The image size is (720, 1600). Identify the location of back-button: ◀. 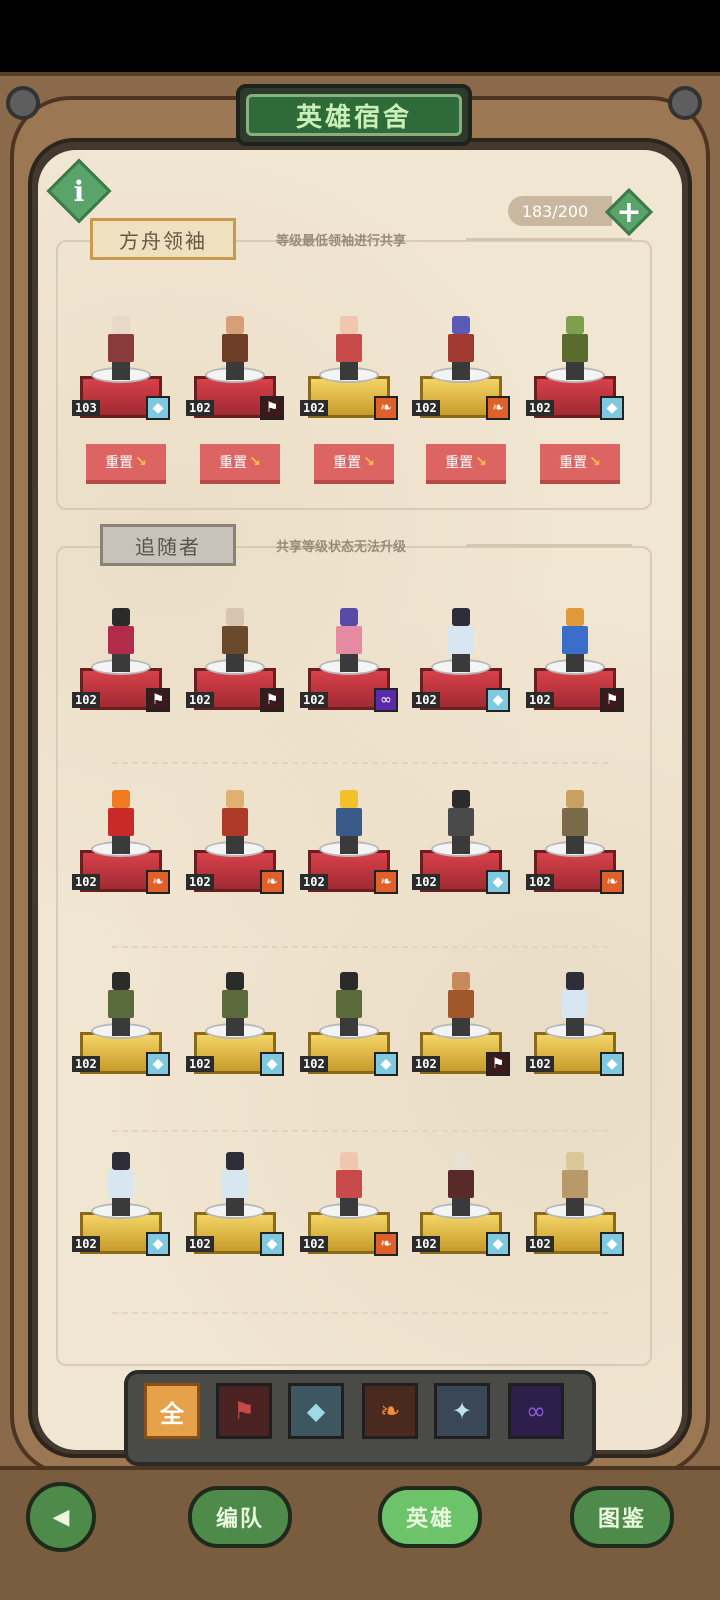
(61, 1517).